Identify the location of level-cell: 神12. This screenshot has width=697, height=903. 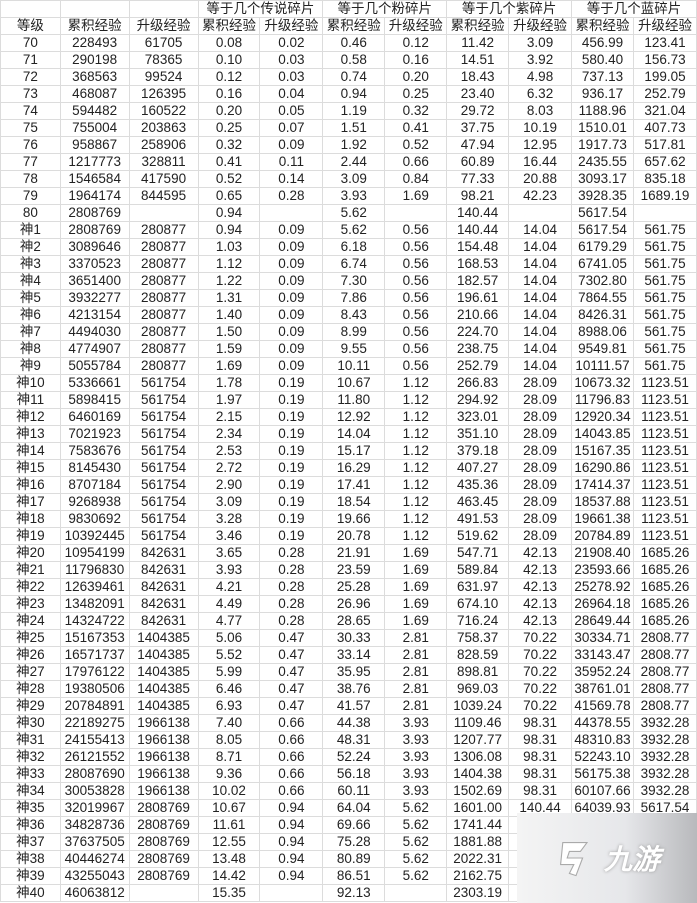
(30, 417).